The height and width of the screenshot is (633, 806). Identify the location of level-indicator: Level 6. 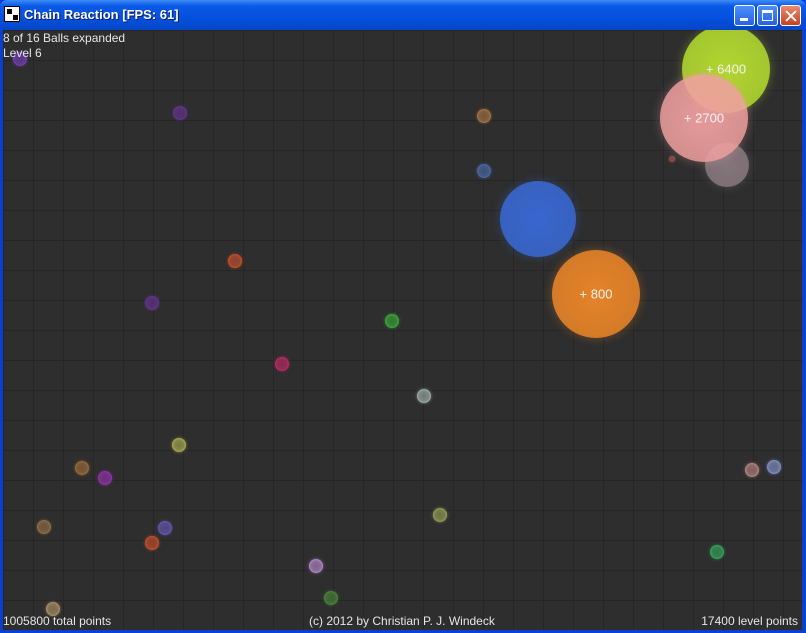
(22, 53).